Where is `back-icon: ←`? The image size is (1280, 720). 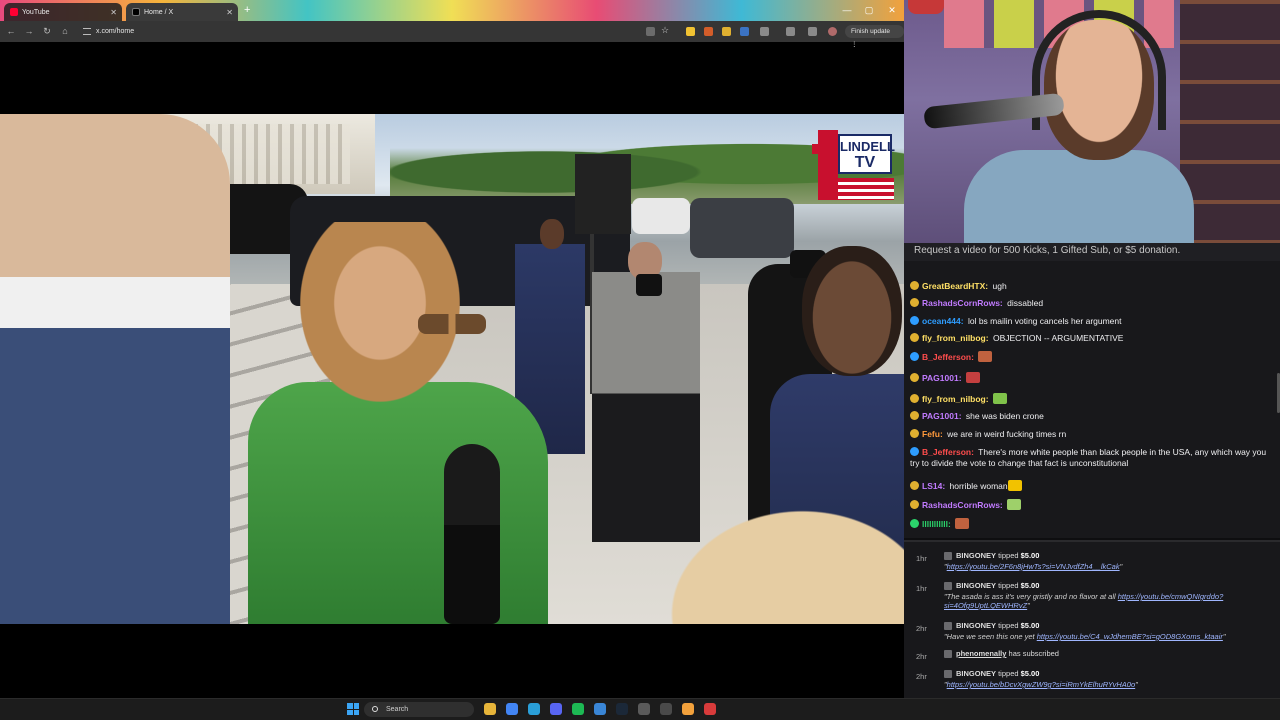
back-icon: ← is located at coordinates (11, 31).